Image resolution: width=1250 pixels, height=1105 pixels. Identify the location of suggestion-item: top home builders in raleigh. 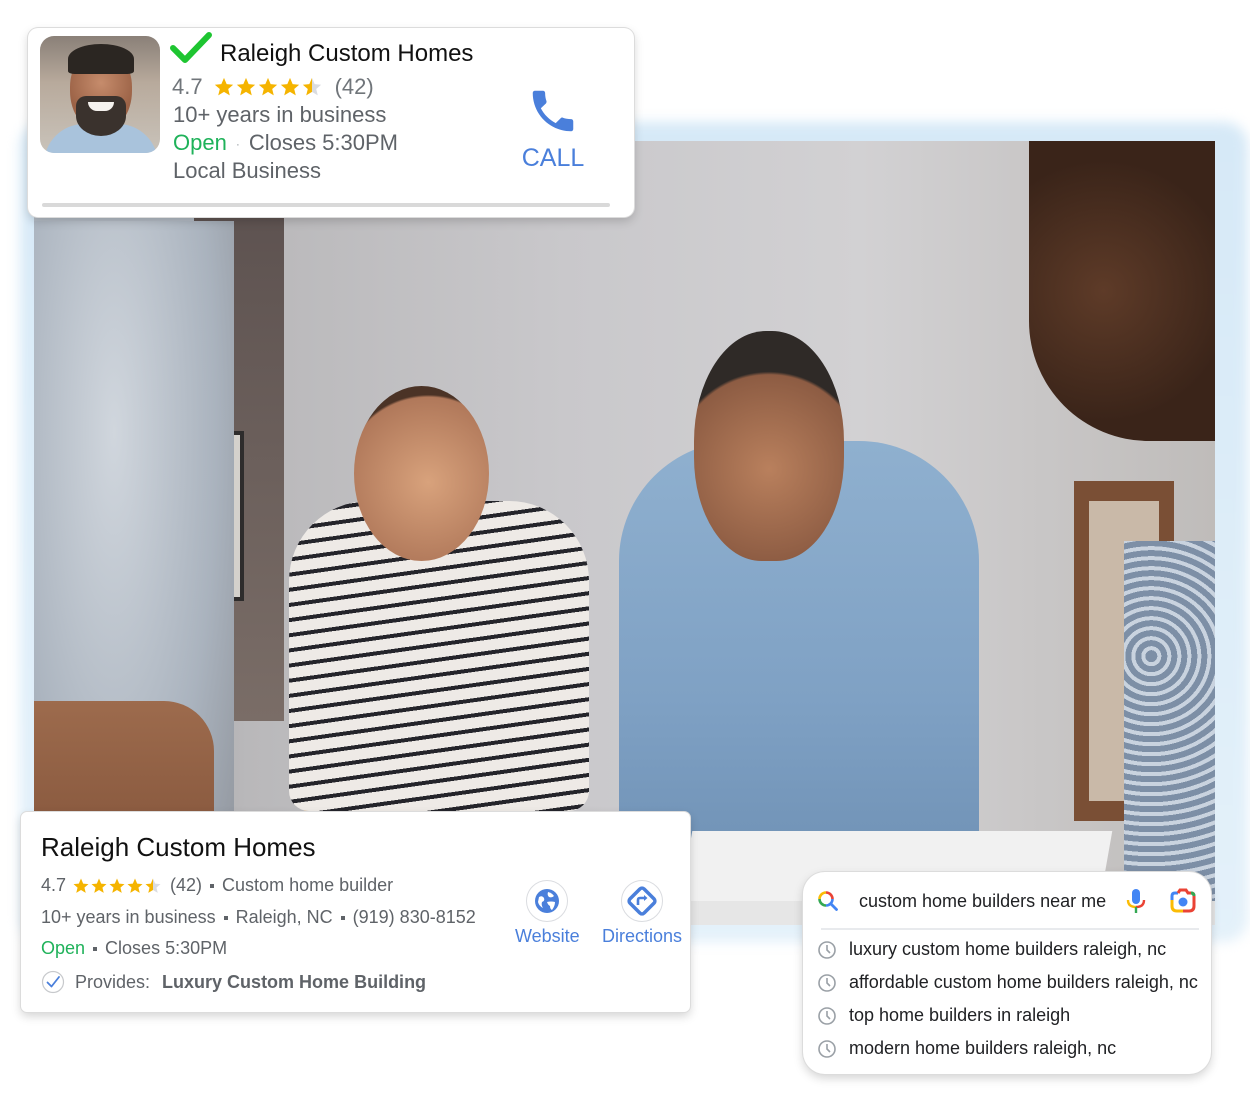
(943, 1015).